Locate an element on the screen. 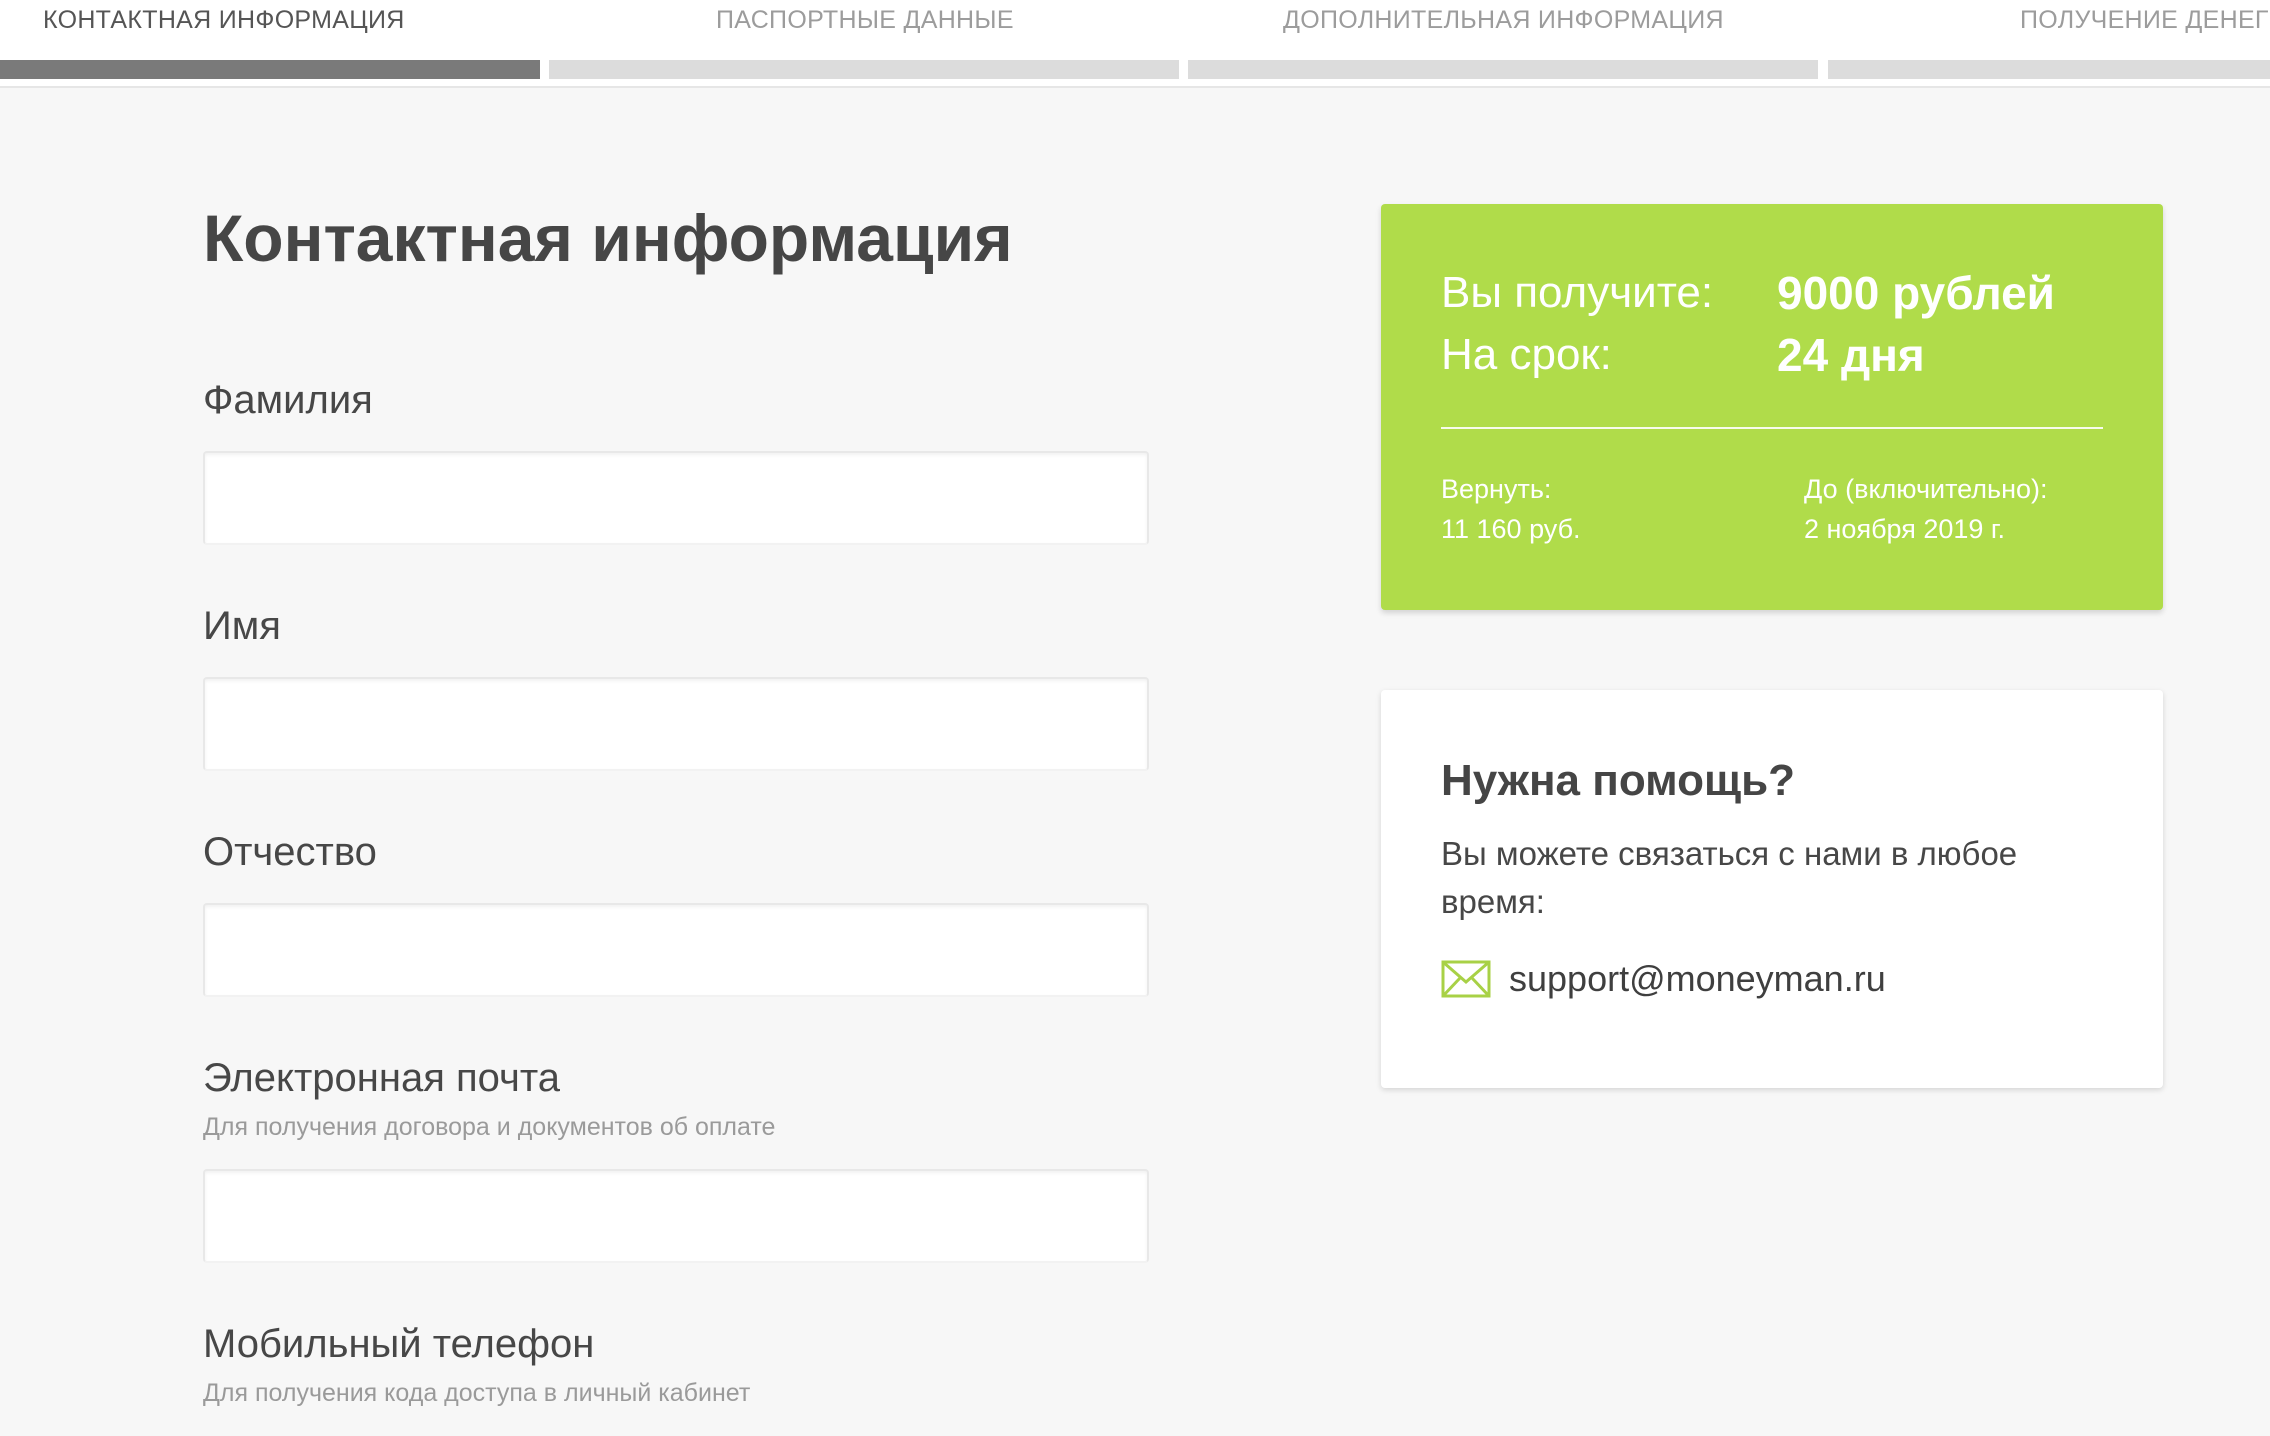  due-date-label: До (включительно): is located at coordinates (1926, 489).